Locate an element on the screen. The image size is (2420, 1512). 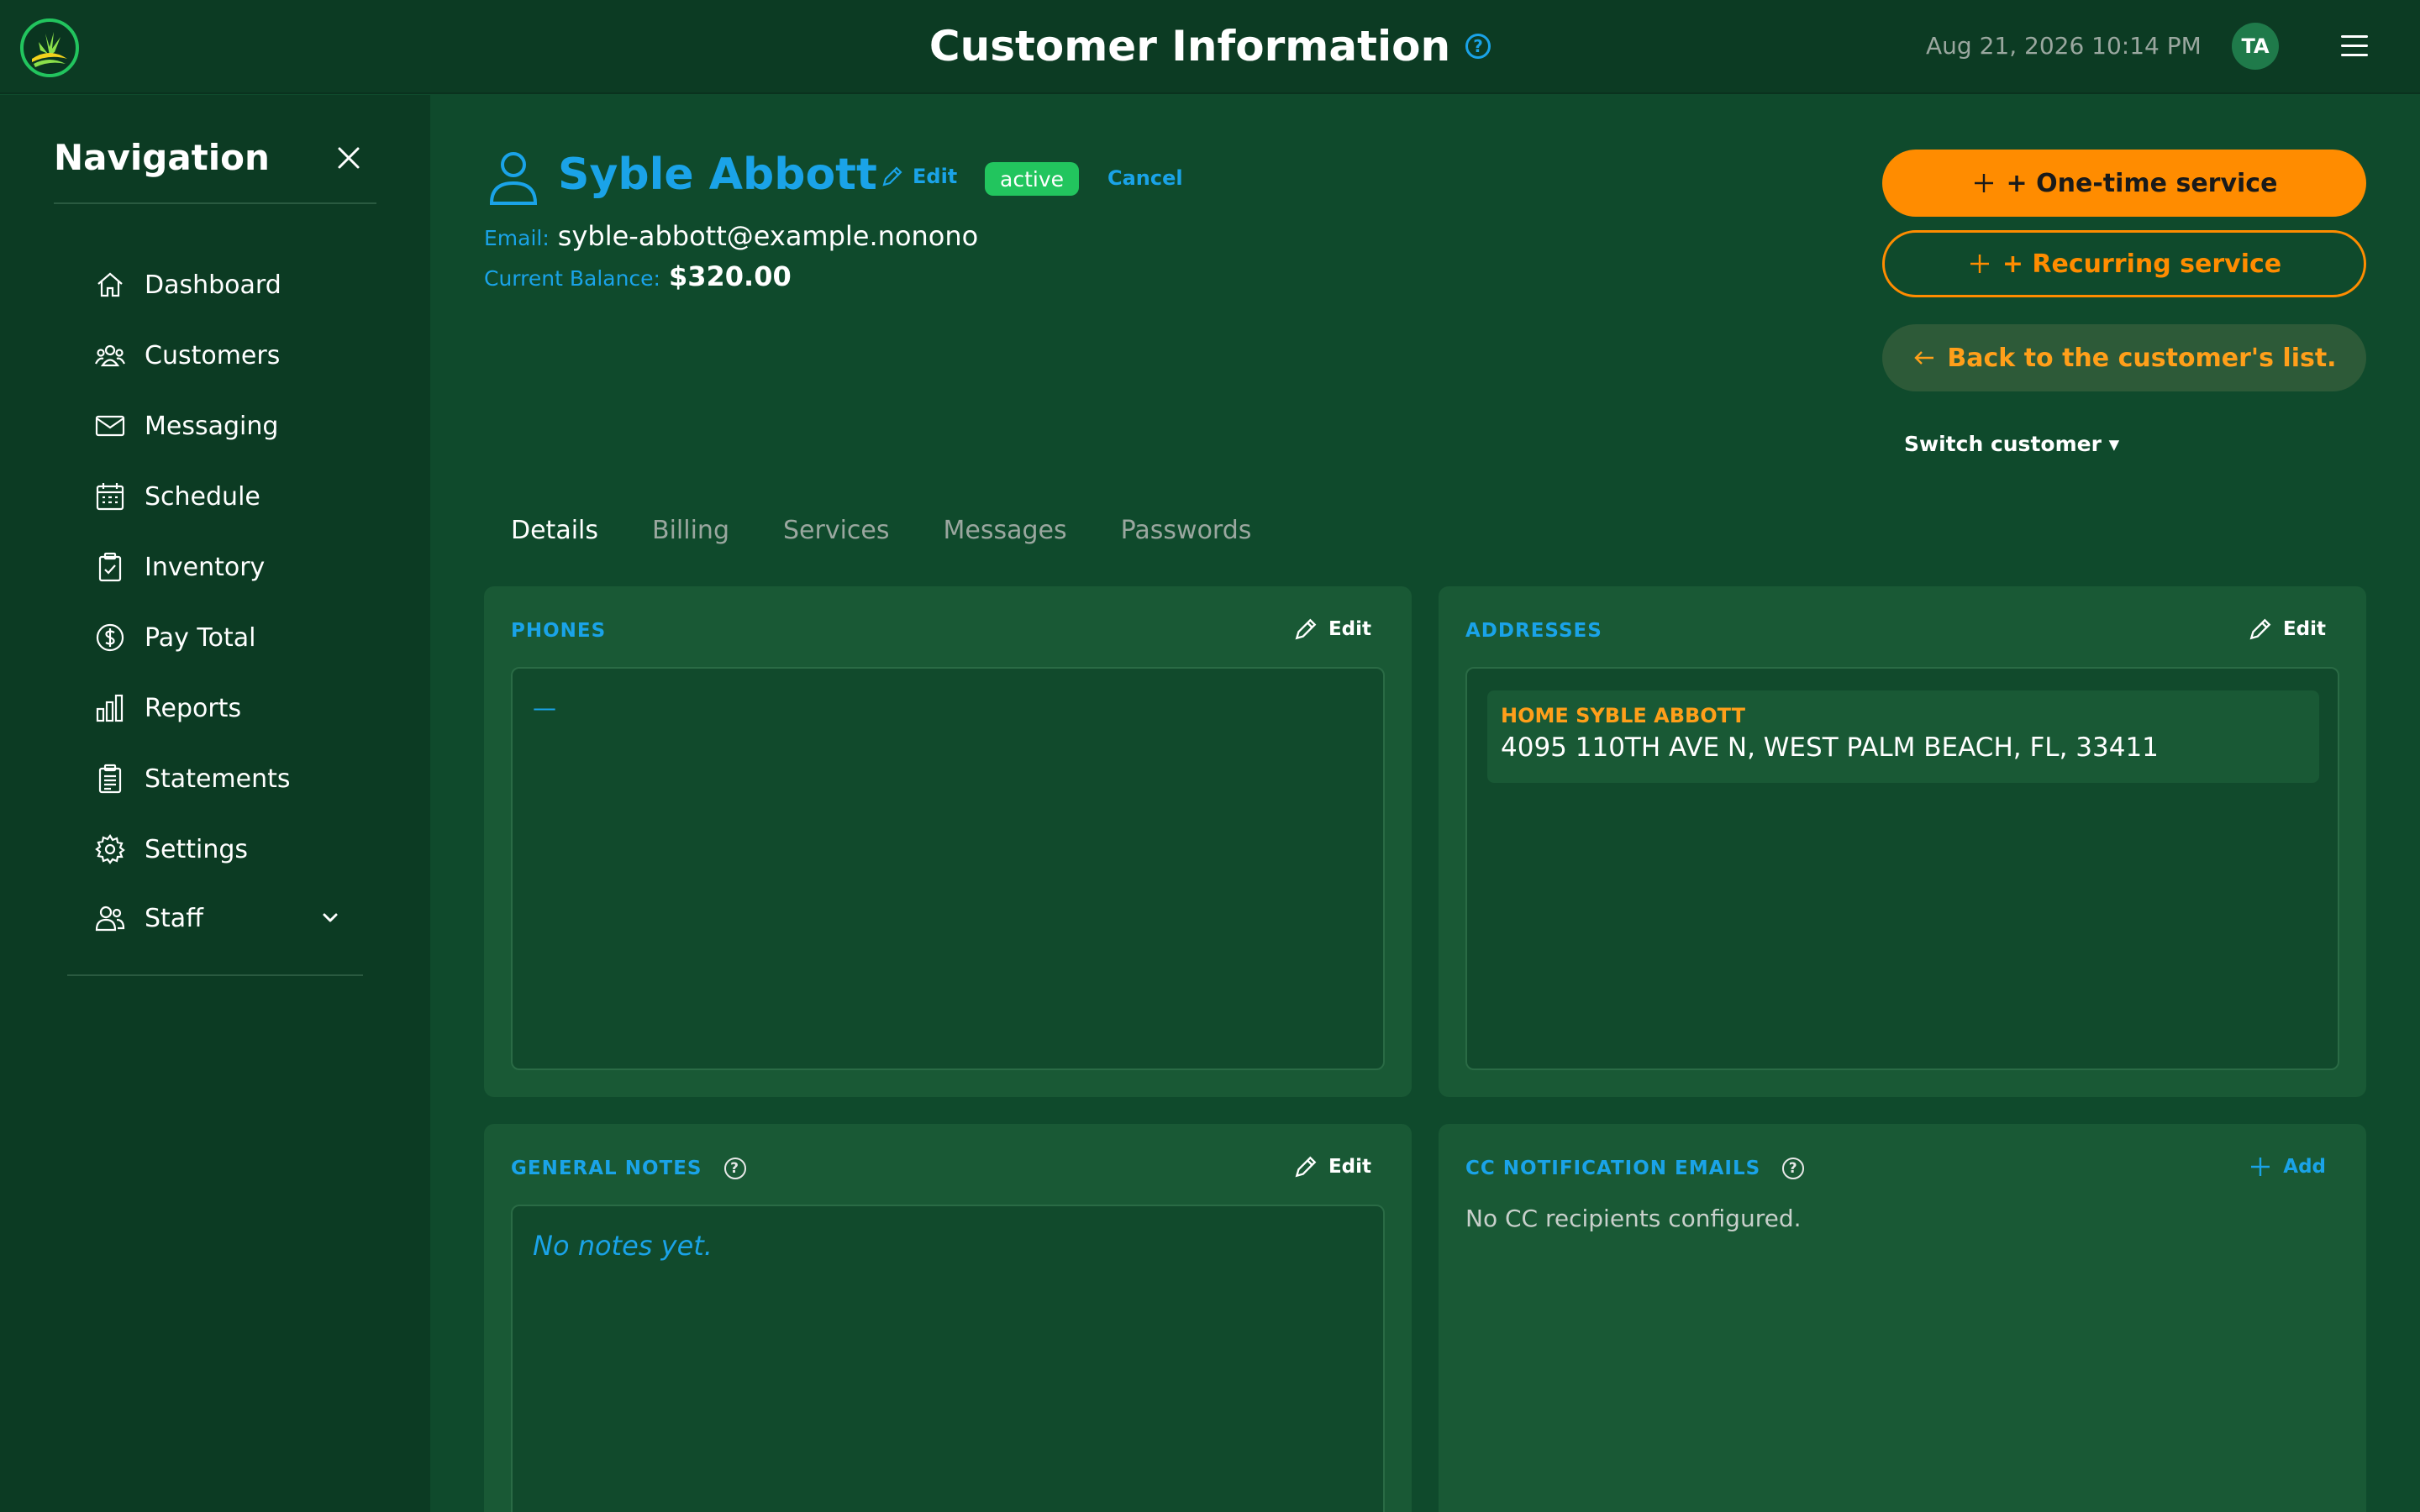
clipboard-check-icon is located at coordinates (110, 567).